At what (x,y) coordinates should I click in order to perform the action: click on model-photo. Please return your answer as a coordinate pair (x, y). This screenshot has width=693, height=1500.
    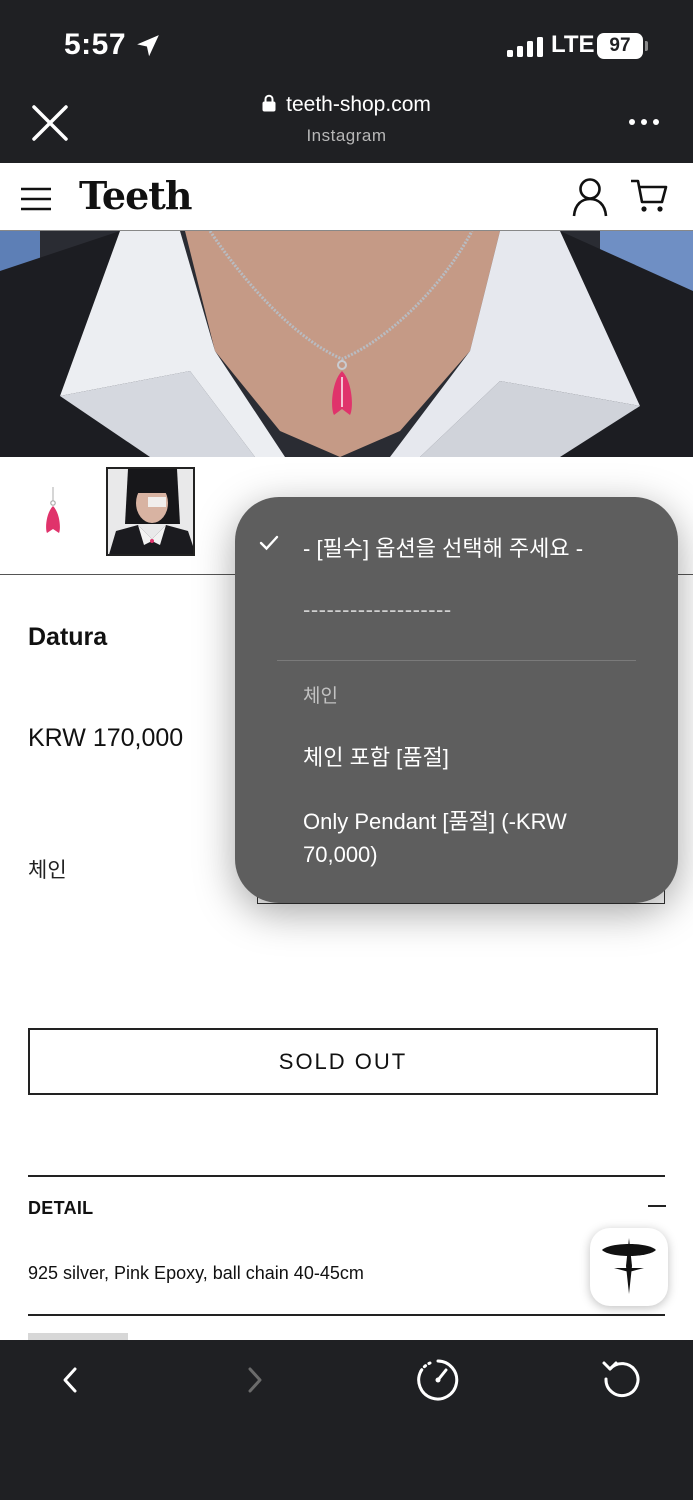
    Looking at the image, I should click on (150, 511).